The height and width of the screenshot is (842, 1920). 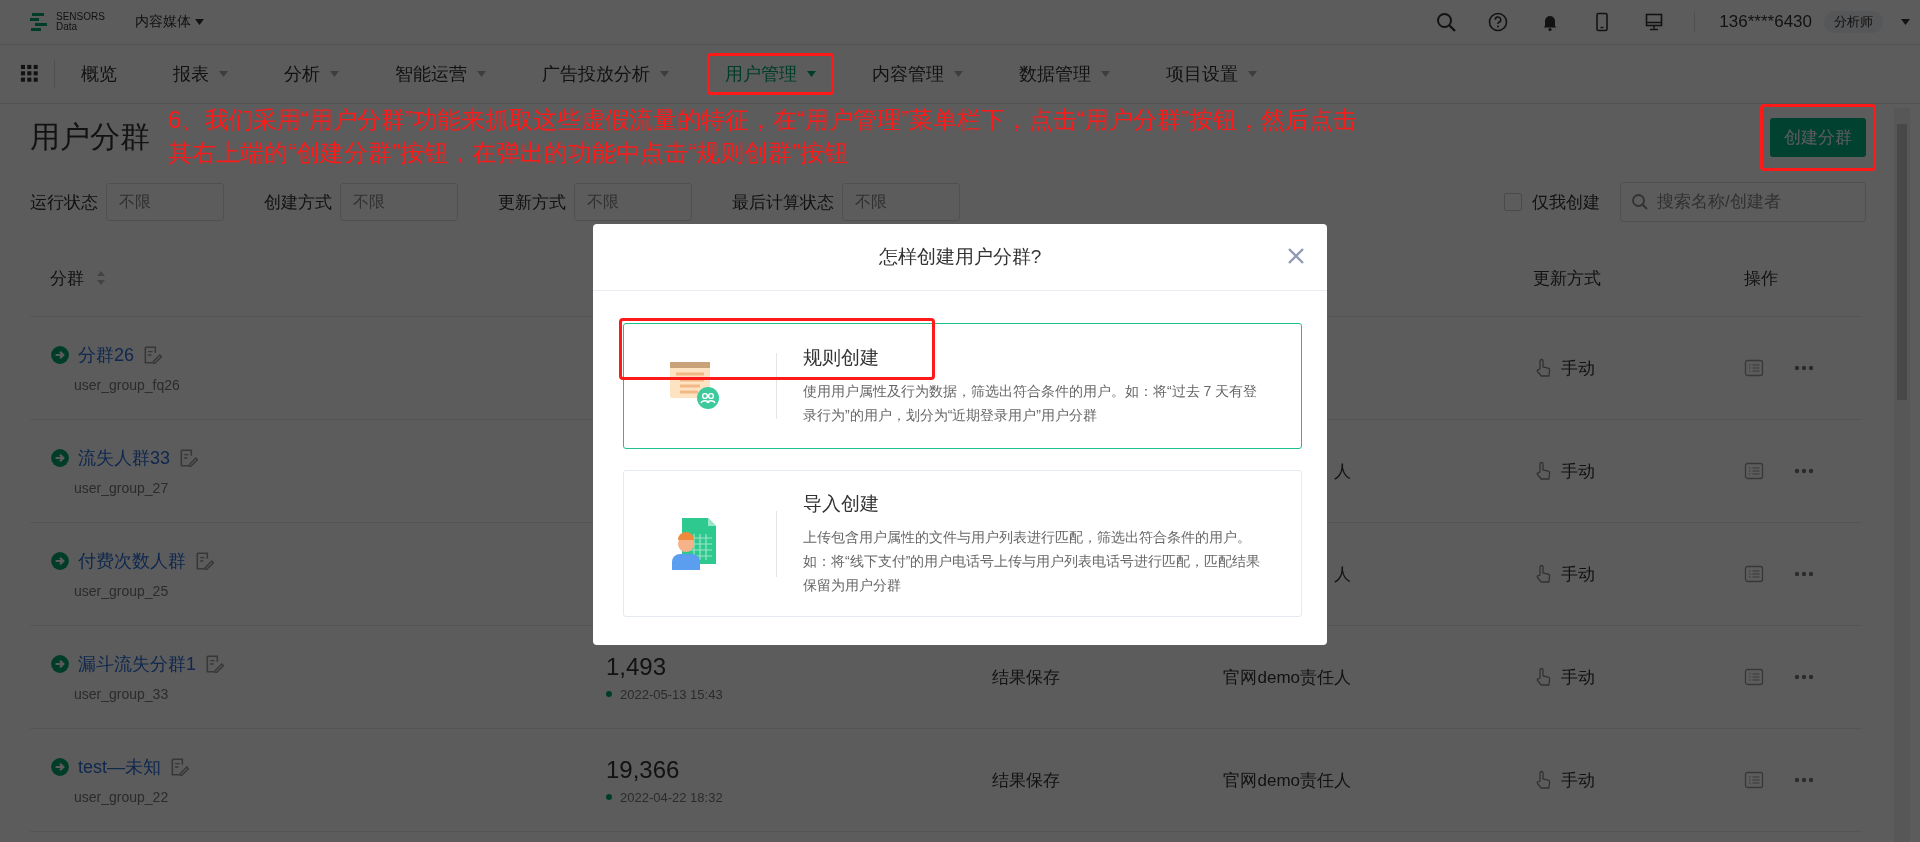 I want to click on help-icon, so click(x=1498, y=22).